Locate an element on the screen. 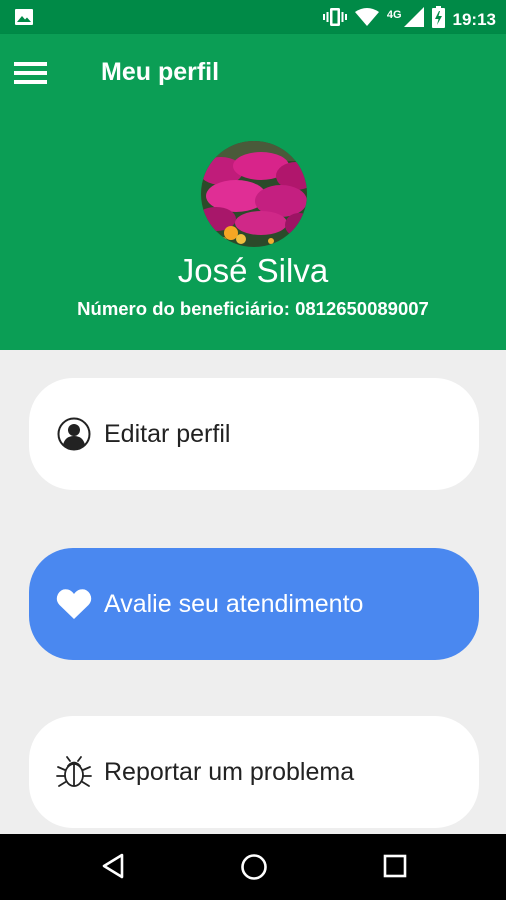 Image resolution: width=506 pixels, height=900 pixels. page-title: Meu perfil is located at coordinates (160, 72).